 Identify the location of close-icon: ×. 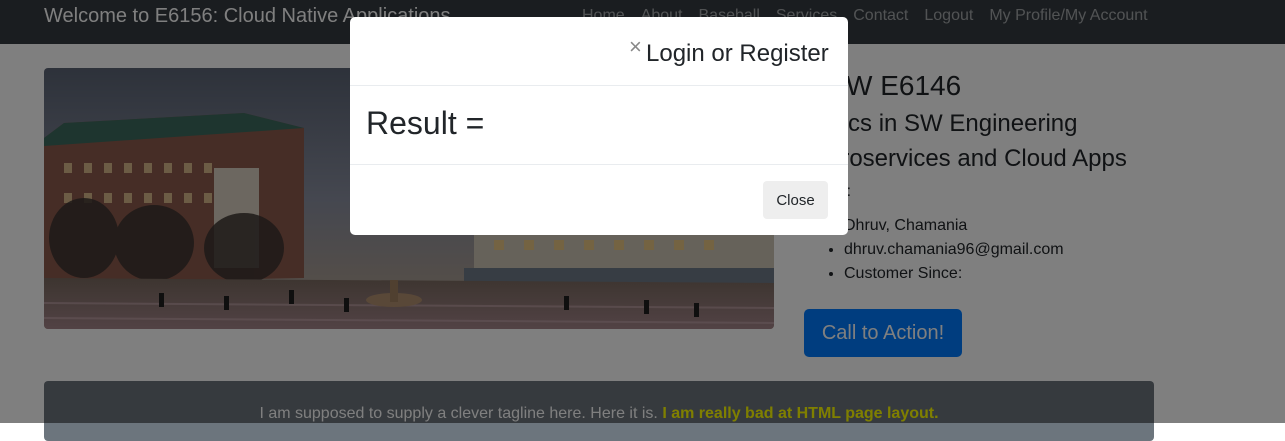
(635, 47).